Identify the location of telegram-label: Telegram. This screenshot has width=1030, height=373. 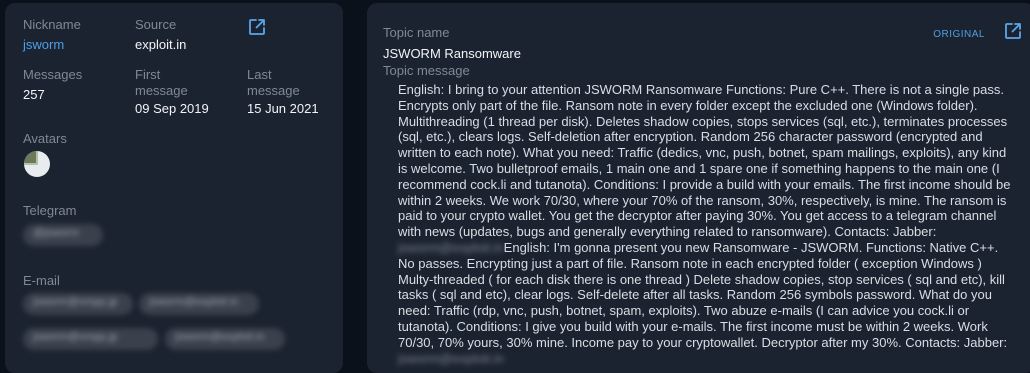
(50, 210).